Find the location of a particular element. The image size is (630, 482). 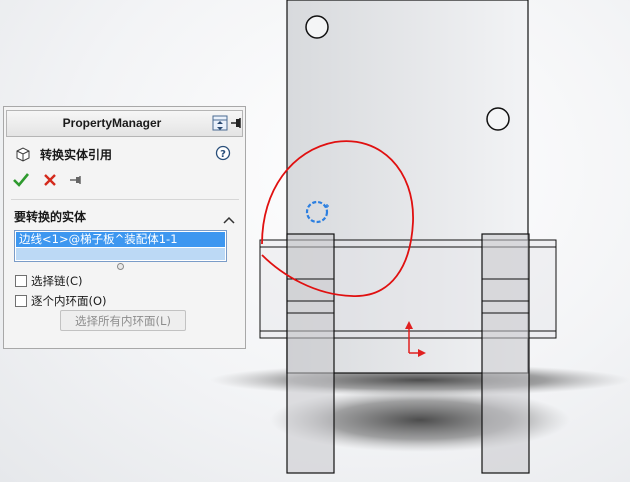

selection-group-title: 要转换的实体 is located at coordinates (50, 217).